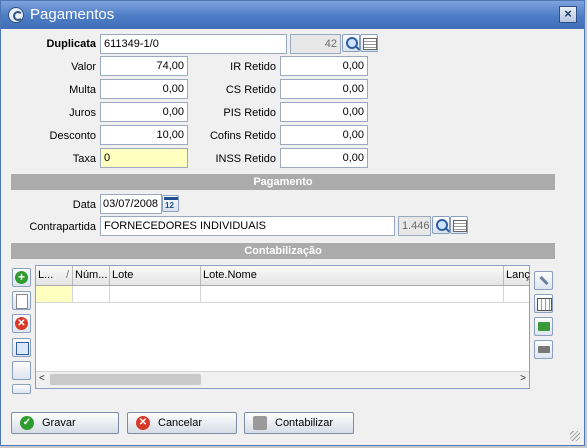 This screenshot has height=448, width=587. Describe the element at coordinates (21, 370) in the screenshot. I see `blank-toolbar-button` at that location.